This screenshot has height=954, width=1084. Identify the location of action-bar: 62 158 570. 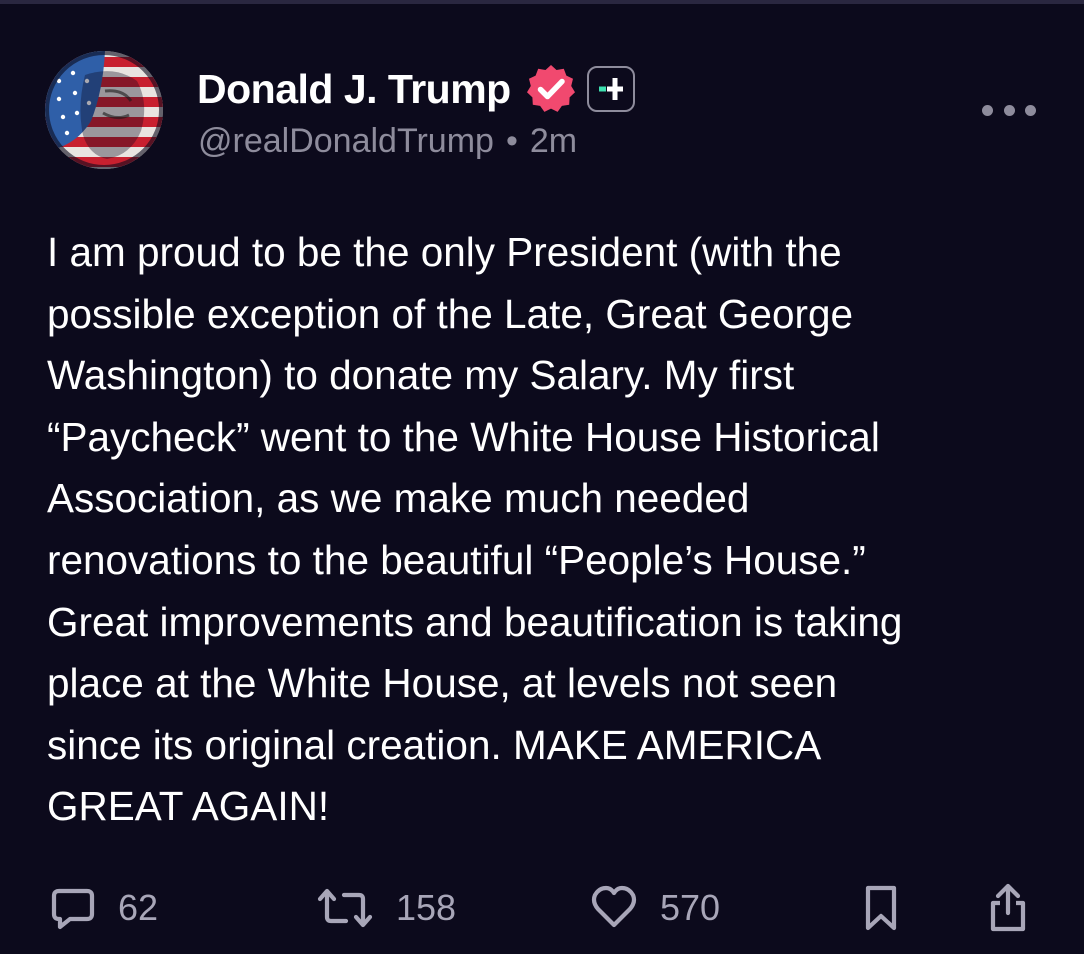
(542, 908).